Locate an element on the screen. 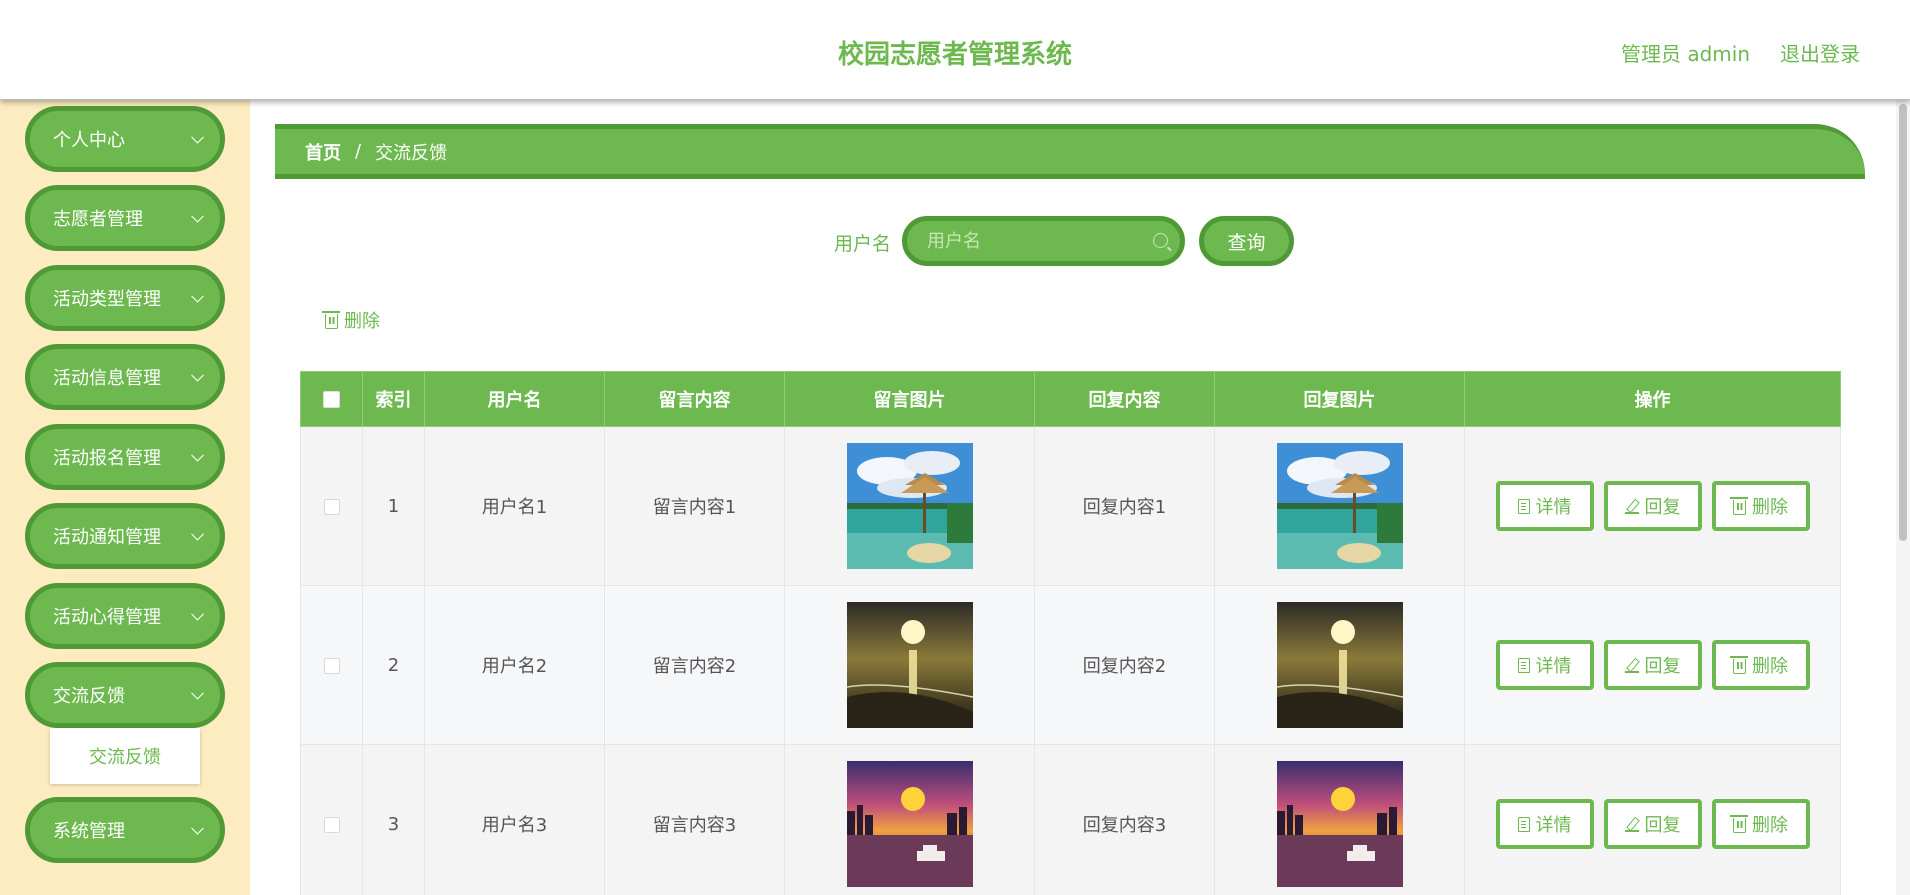  cell-username: 用户名3 is located at coordinates (514, 819).